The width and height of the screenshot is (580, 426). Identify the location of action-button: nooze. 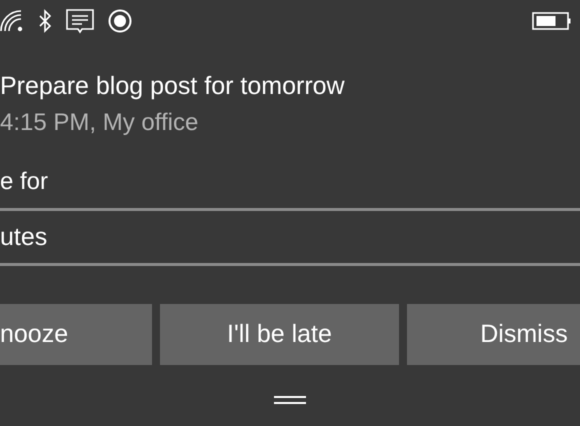
(76, 334).